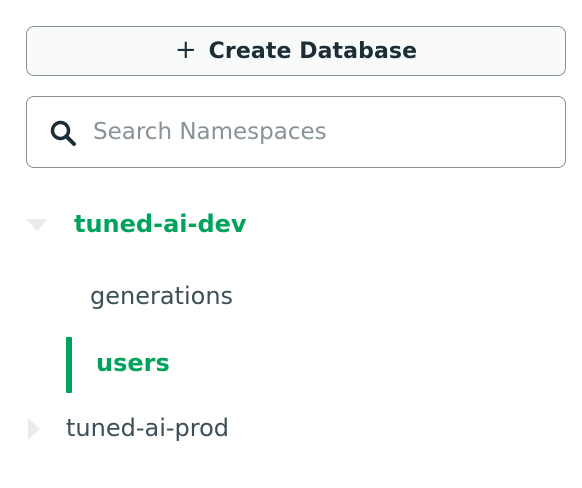 The image size is (582, 488). I want to click on database-name: tuned-ai-prod, so click(148, 428).